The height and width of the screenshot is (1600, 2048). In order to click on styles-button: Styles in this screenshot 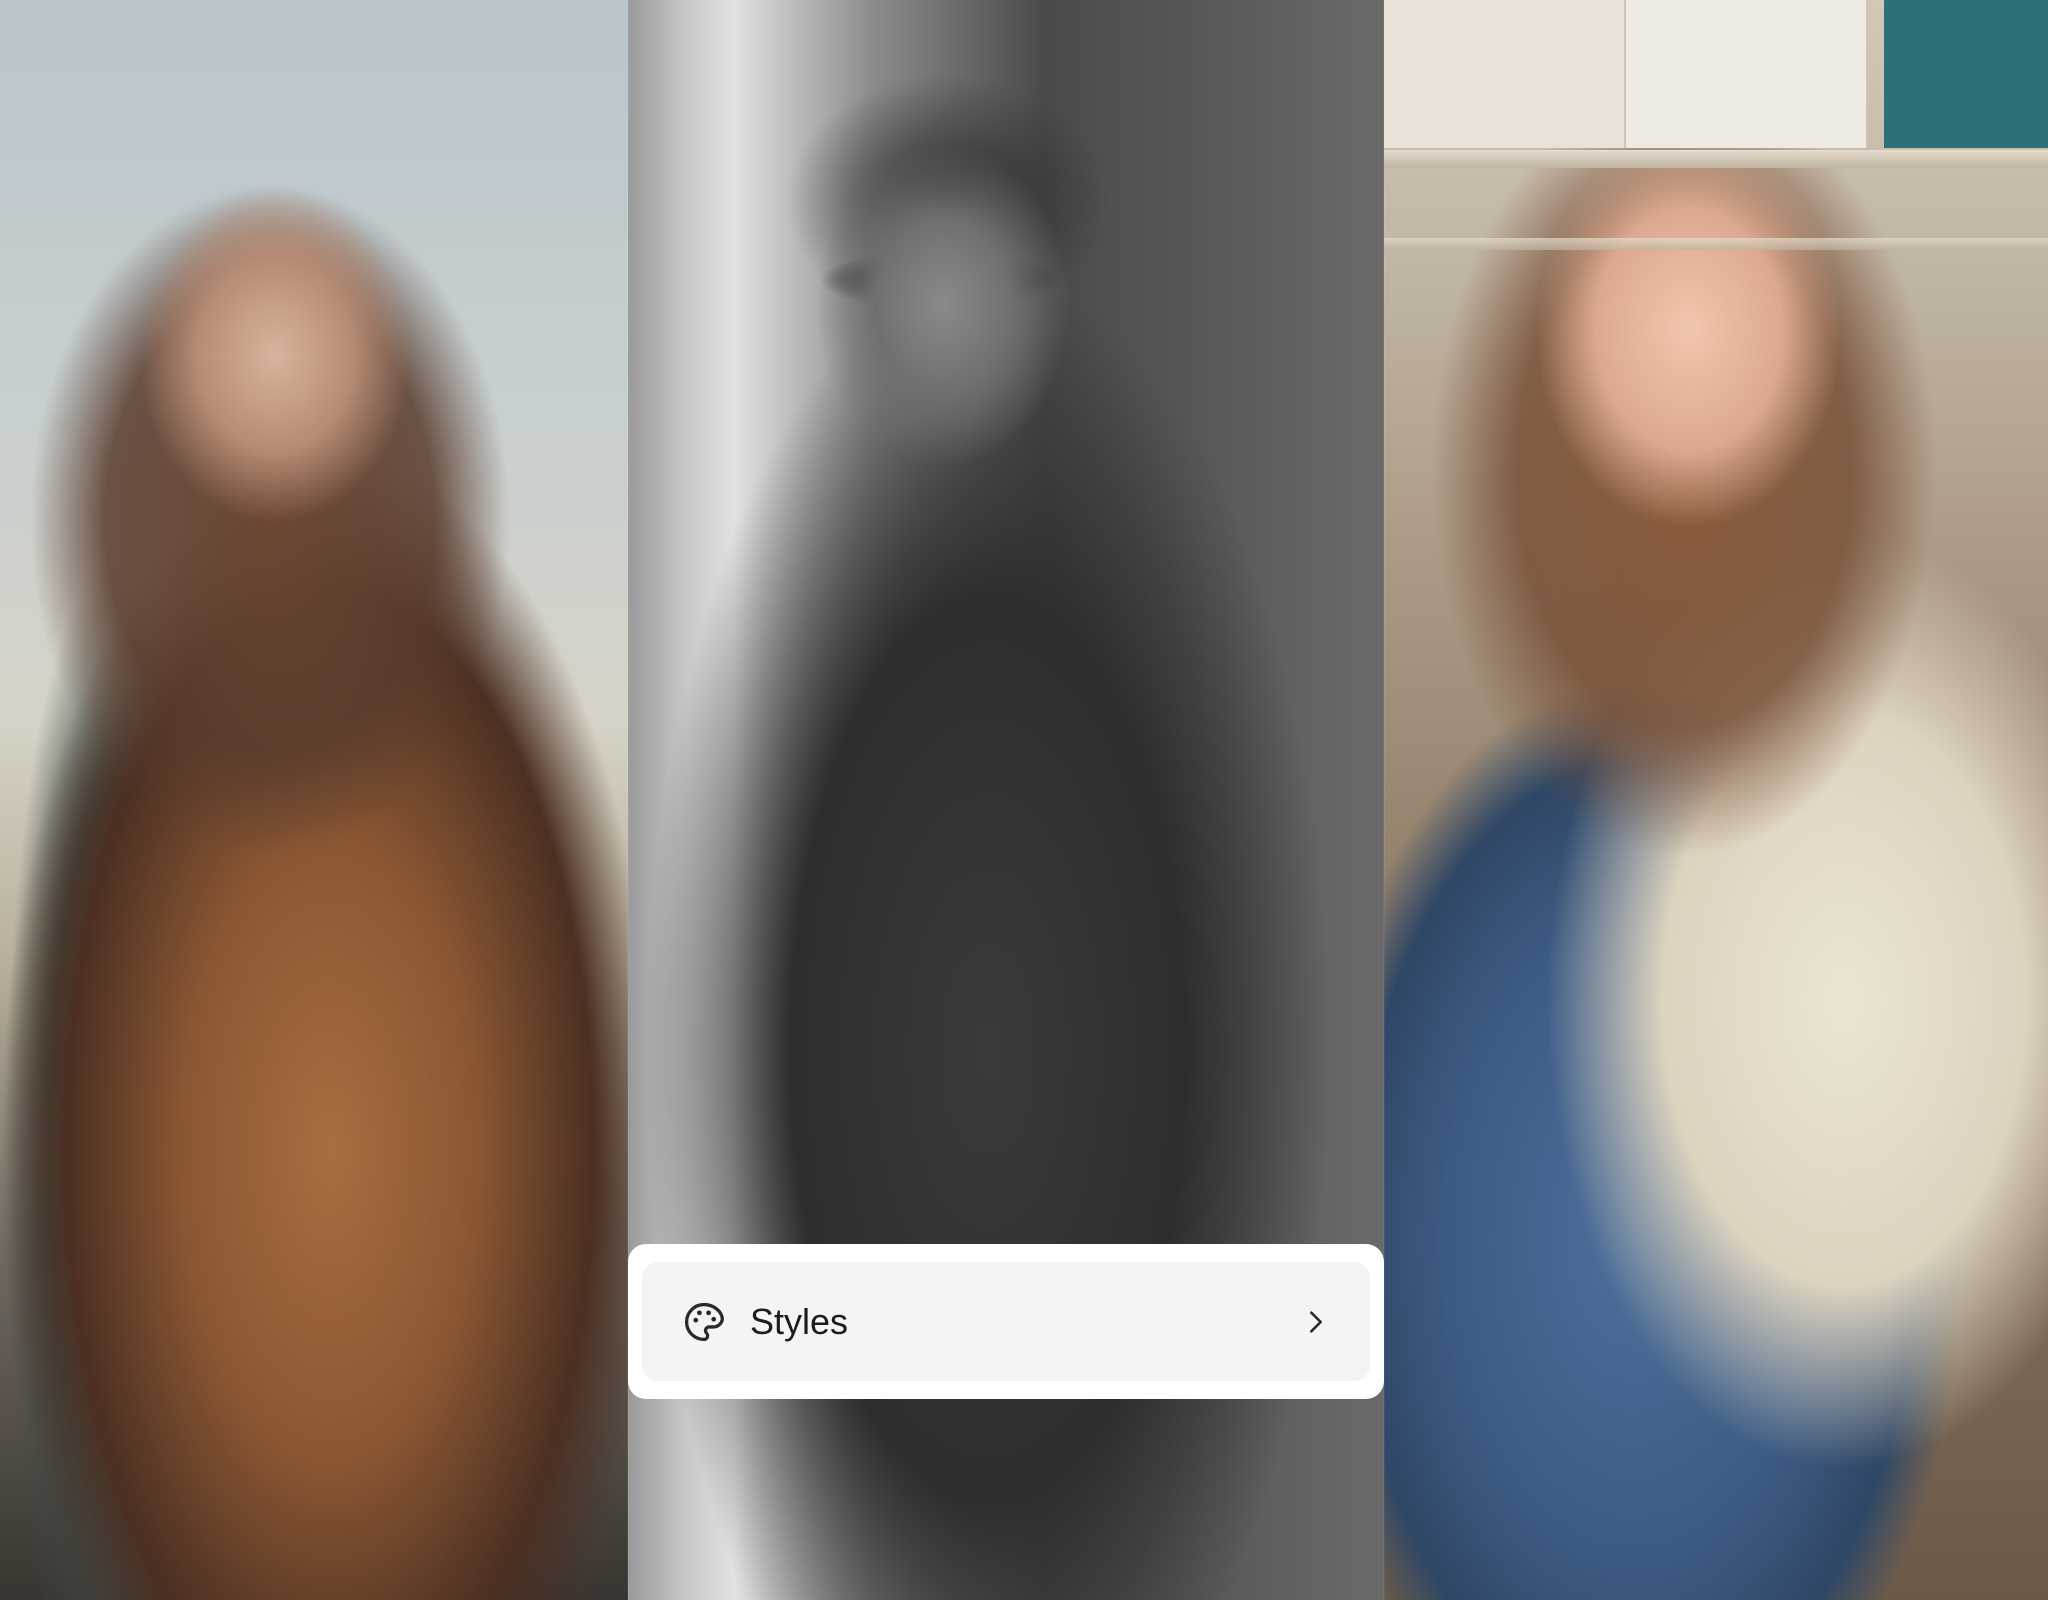, I will do `click(1006, 1321)`.